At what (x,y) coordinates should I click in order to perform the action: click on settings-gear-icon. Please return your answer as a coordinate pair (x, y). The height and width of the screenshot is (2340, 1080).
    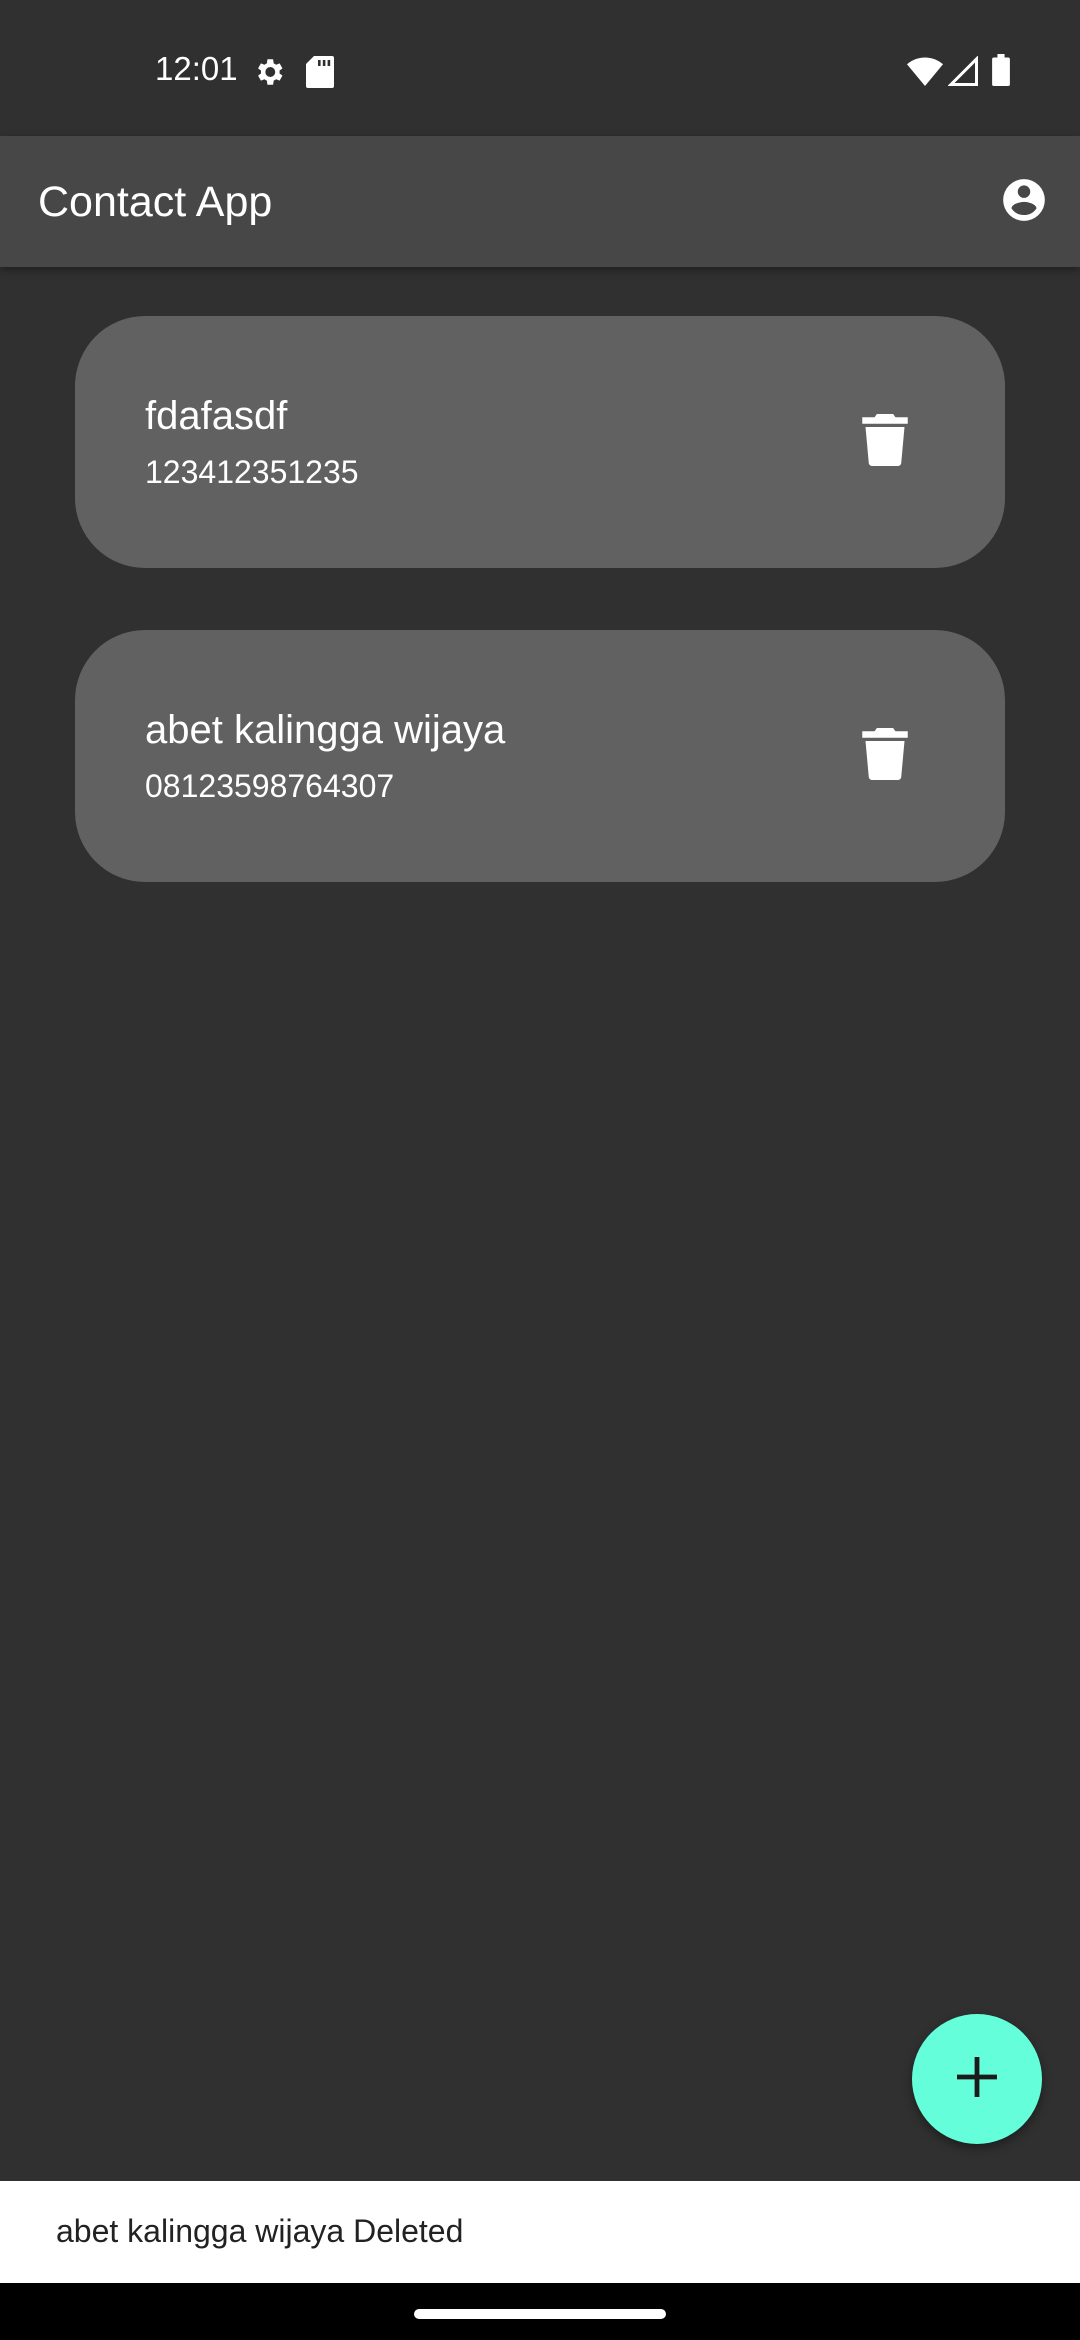
    Looking at the image, I should click on (269, 74).